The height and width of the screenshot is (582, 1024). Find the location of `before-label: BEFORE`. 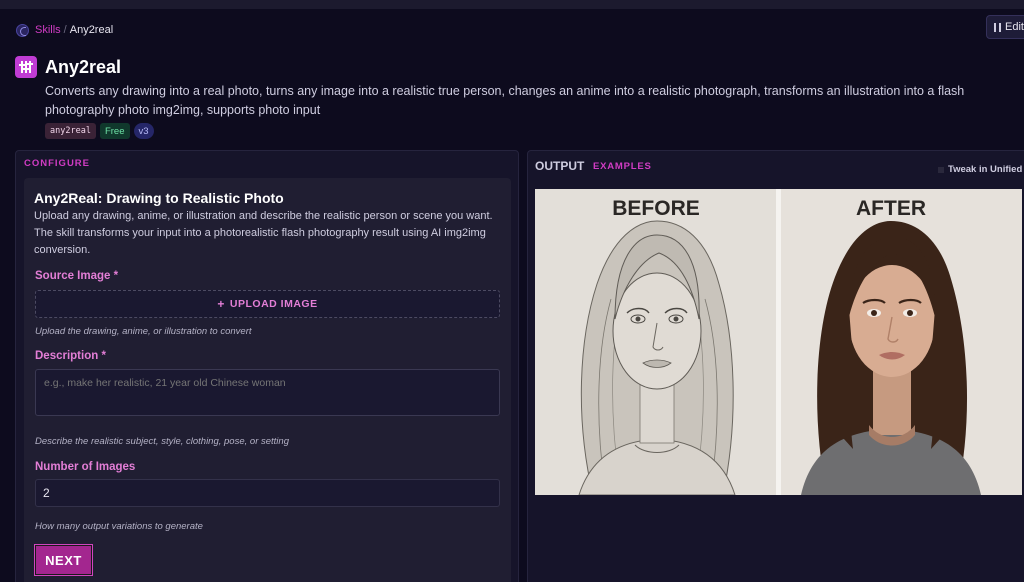

before-label: BEFORE is located at coordinates (656, 208).